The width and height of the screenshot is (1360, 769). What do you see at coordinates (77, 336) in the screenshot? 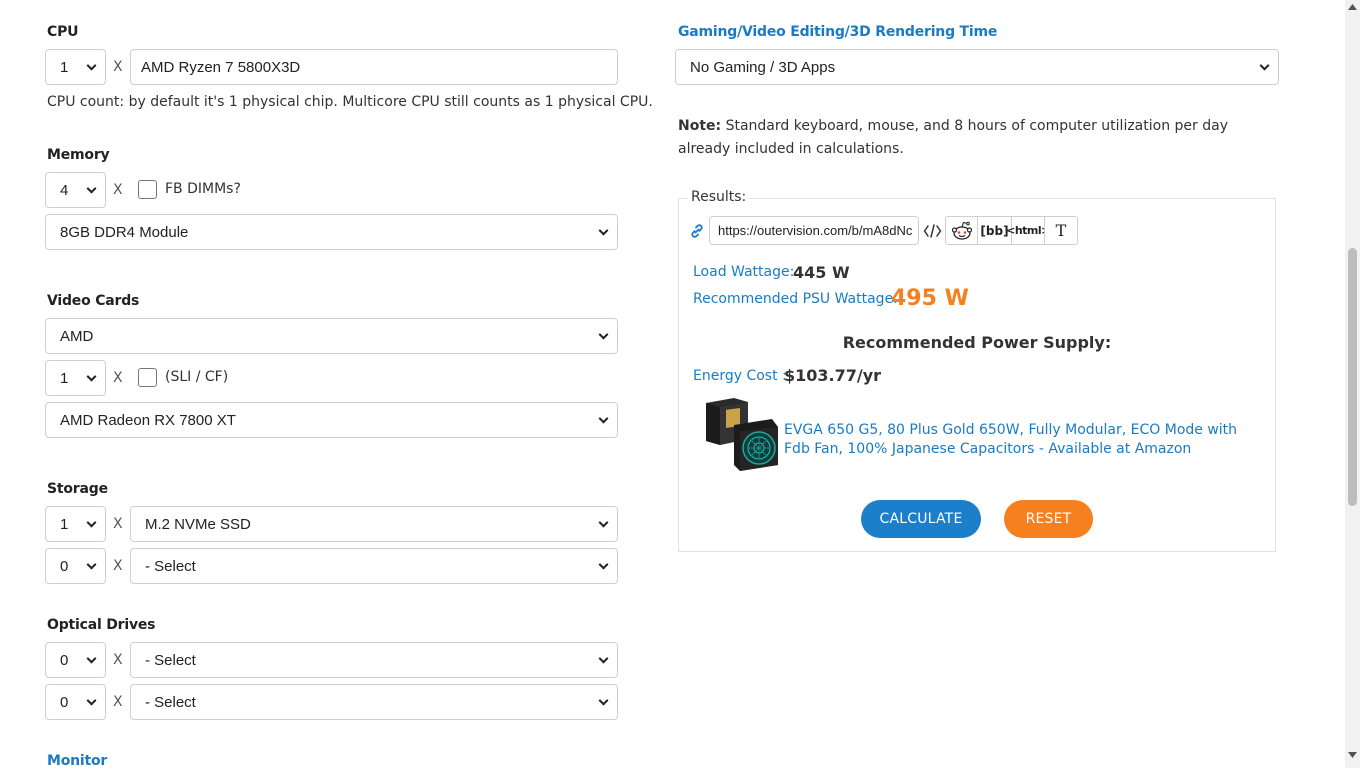
I see `video-brand-value: AMD` at bounding box center [77, 336].